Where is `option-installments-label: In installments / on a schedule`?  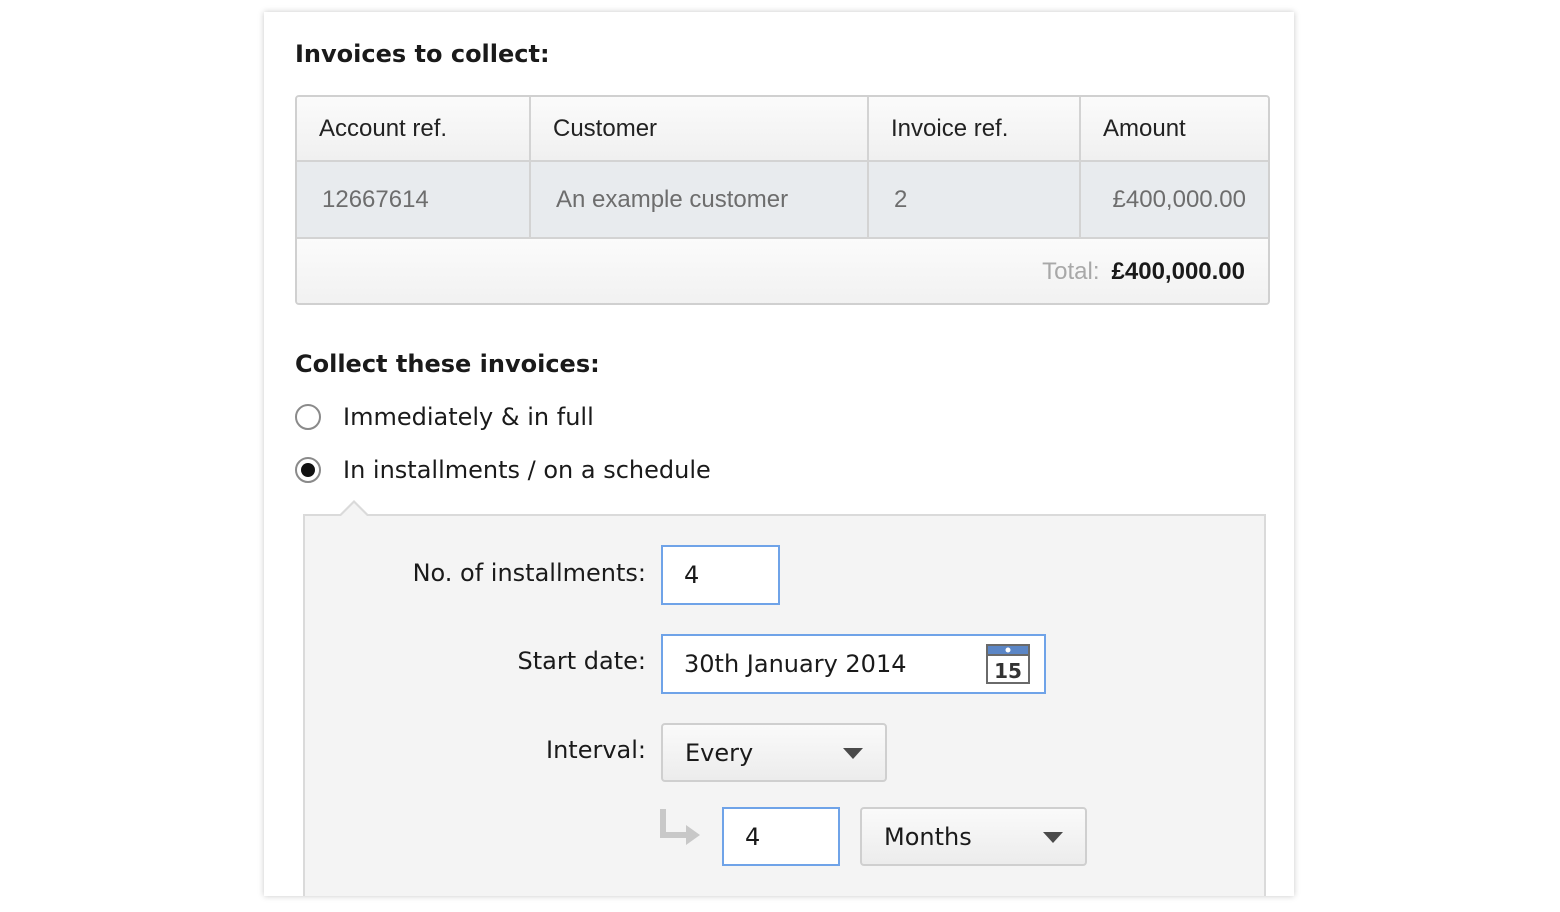 option-installments-label: In installments / on a schedule is located at coordinates (527, 470).